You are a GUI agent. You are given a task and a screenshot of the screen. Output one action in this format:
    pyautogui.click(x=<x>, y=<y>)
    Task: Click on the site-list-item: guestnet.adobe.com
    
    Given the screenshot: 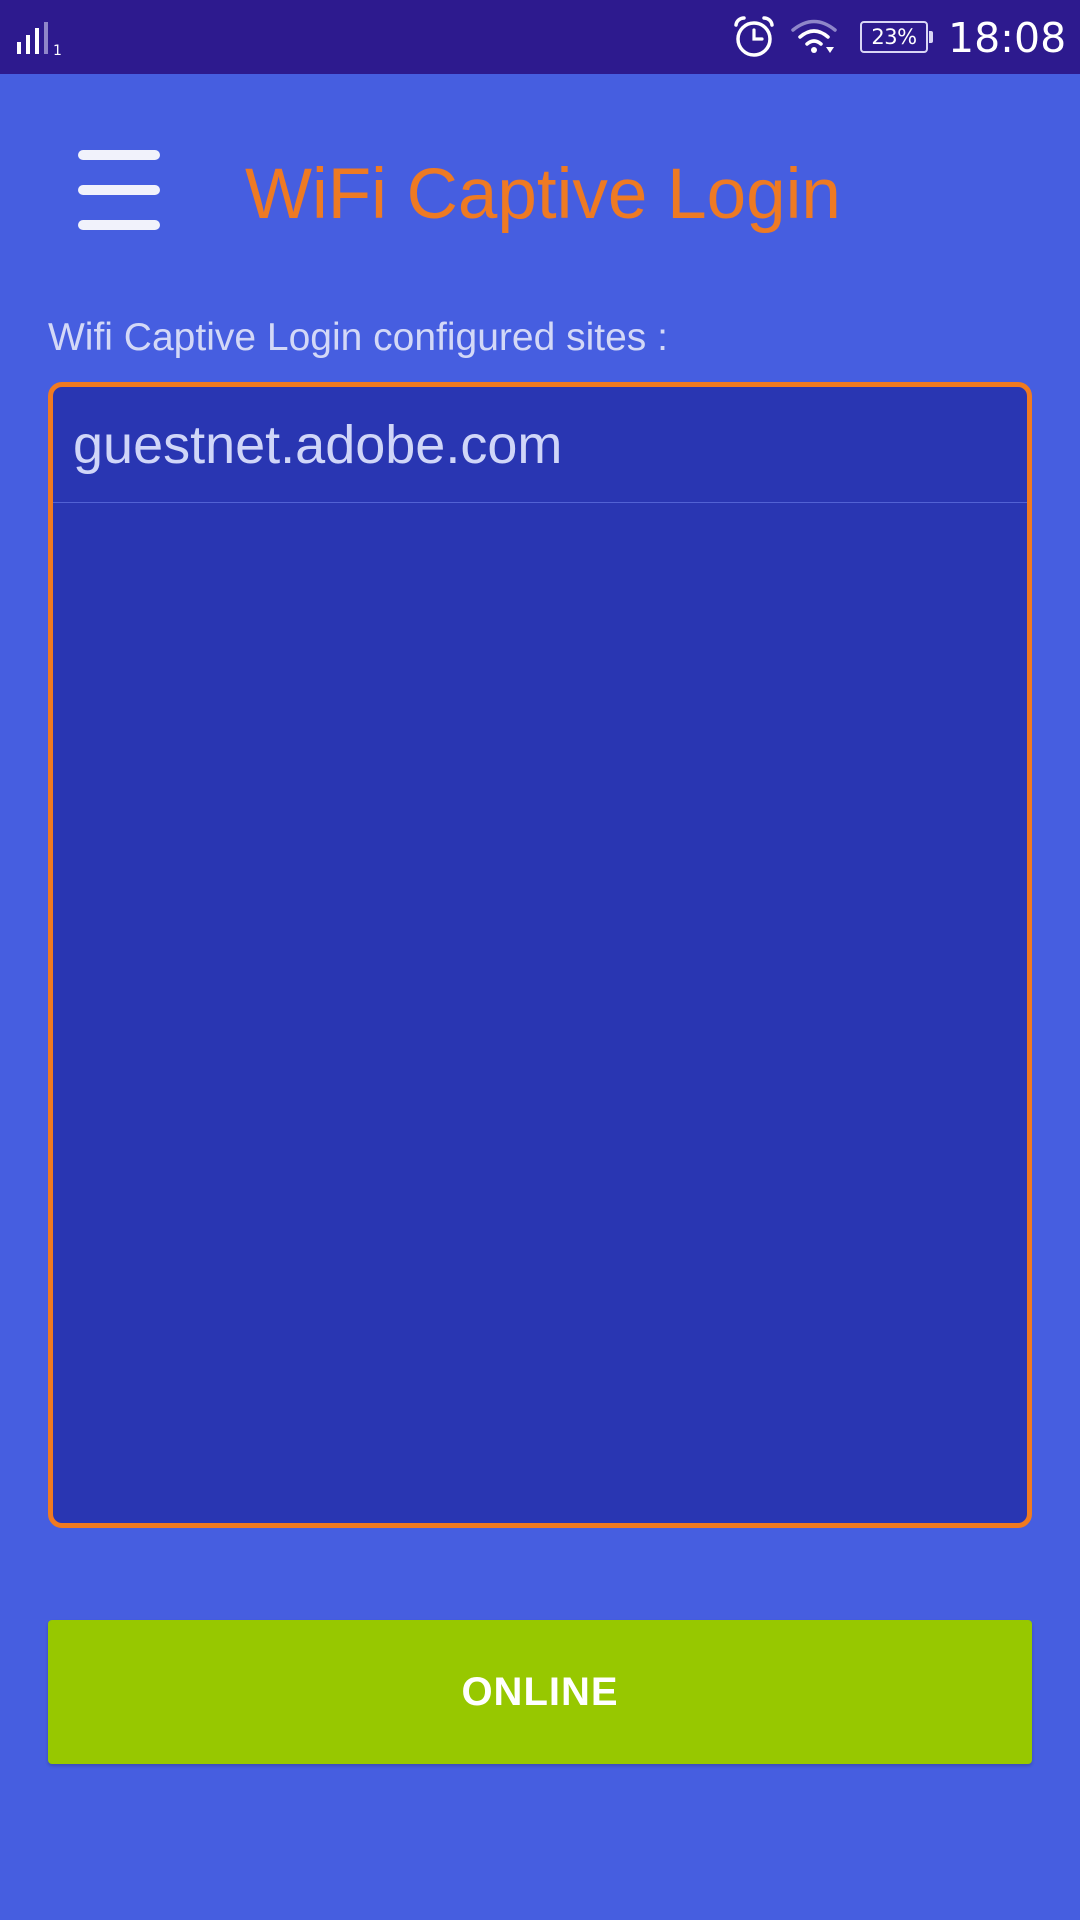 What is the action you would take?
    pyautogui.click(x=540, y=445)
    